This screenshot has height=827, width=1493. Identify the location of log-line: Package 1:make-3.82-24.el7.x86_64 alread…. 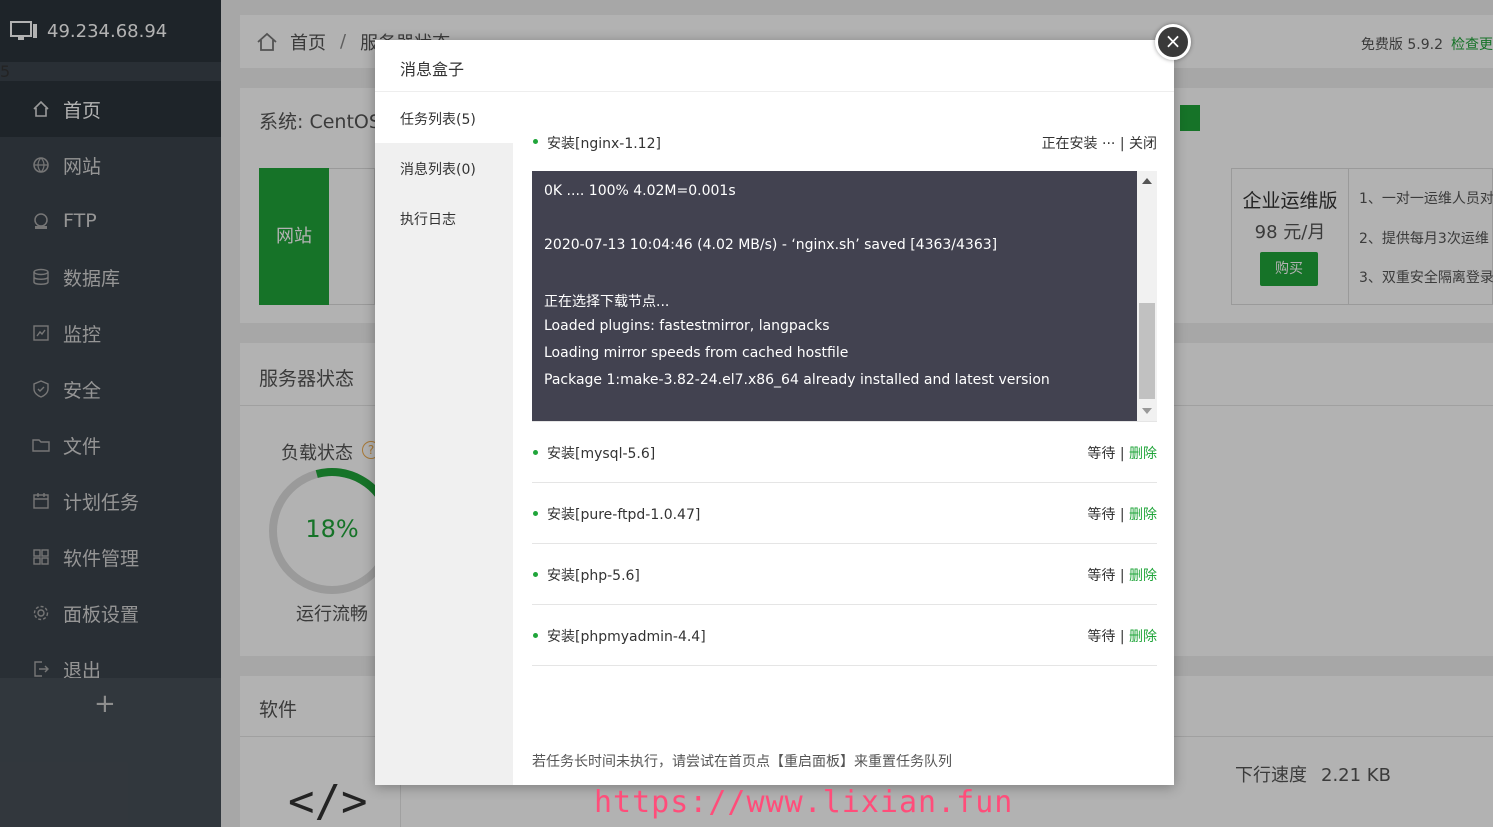
(797, 380).